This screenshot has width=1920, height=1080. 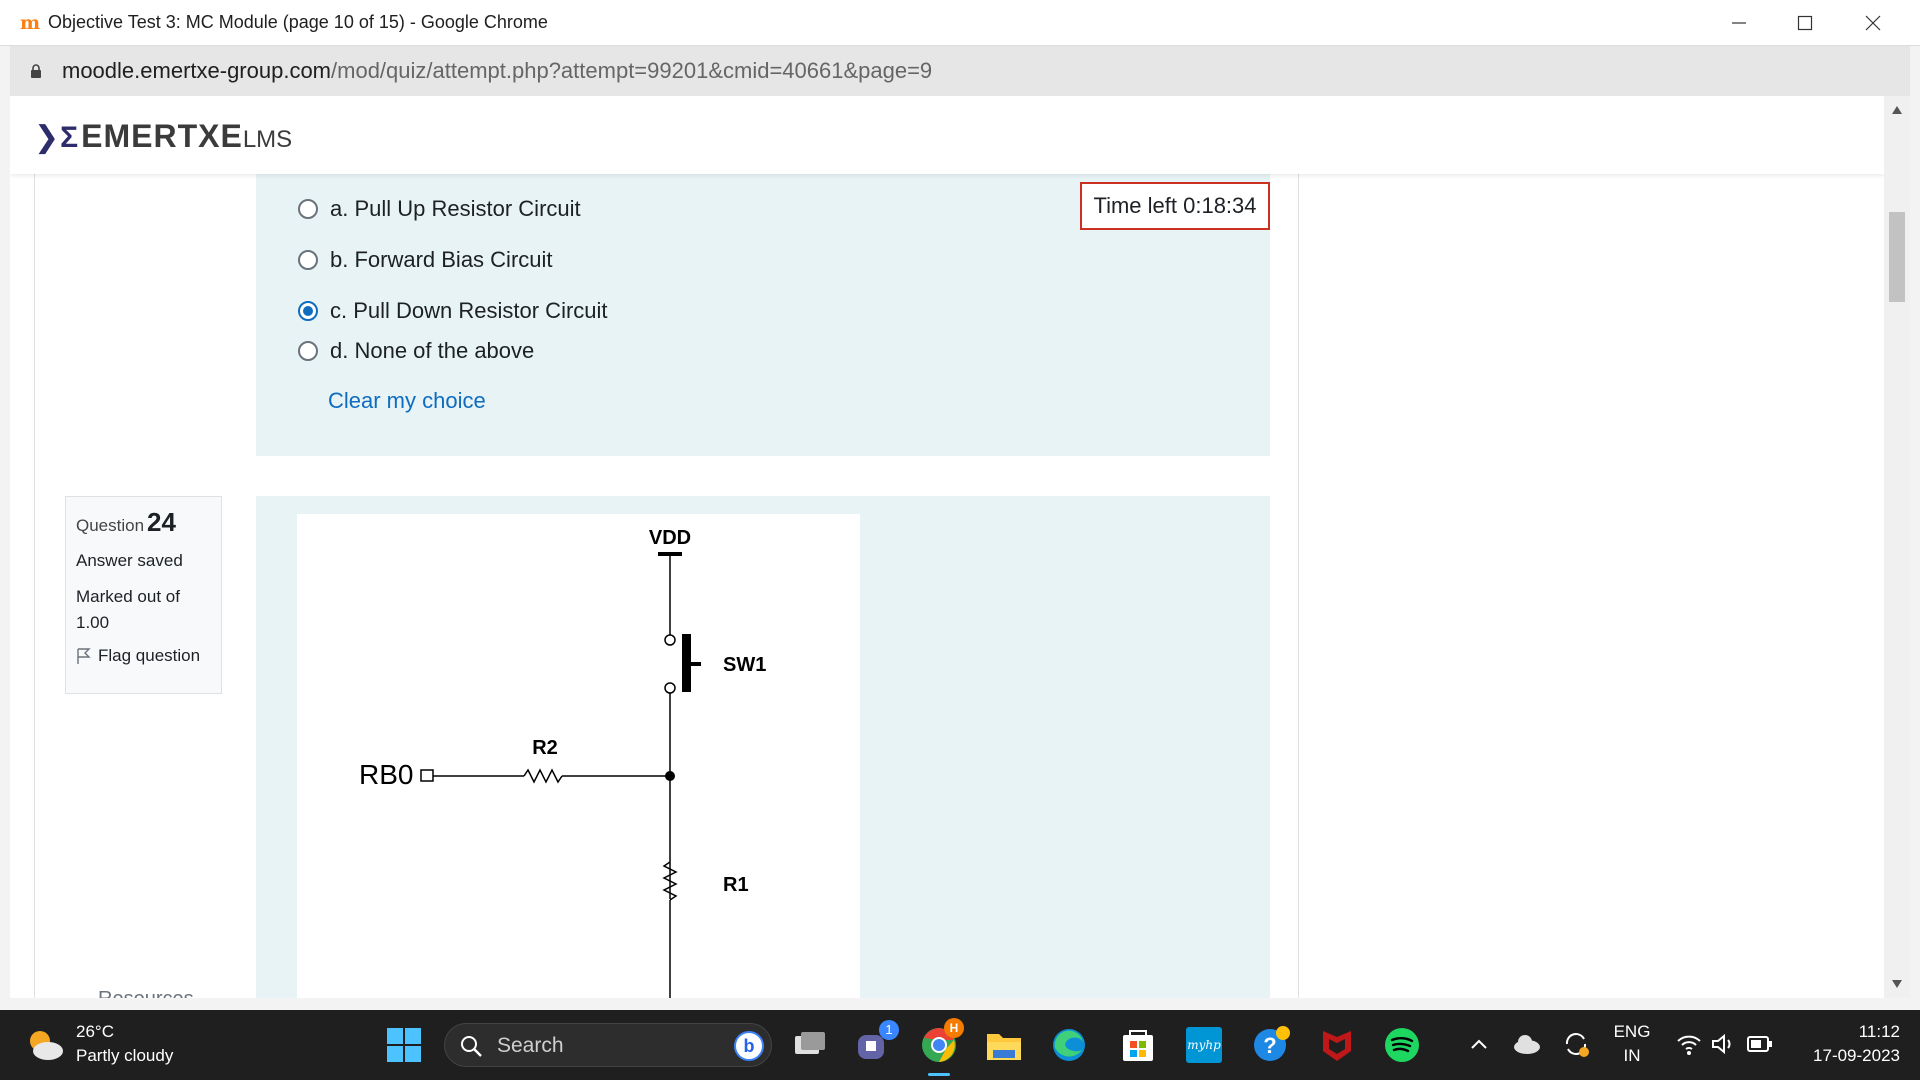 I want to click on teams-badge: 1, so click(x=889, y=1030).